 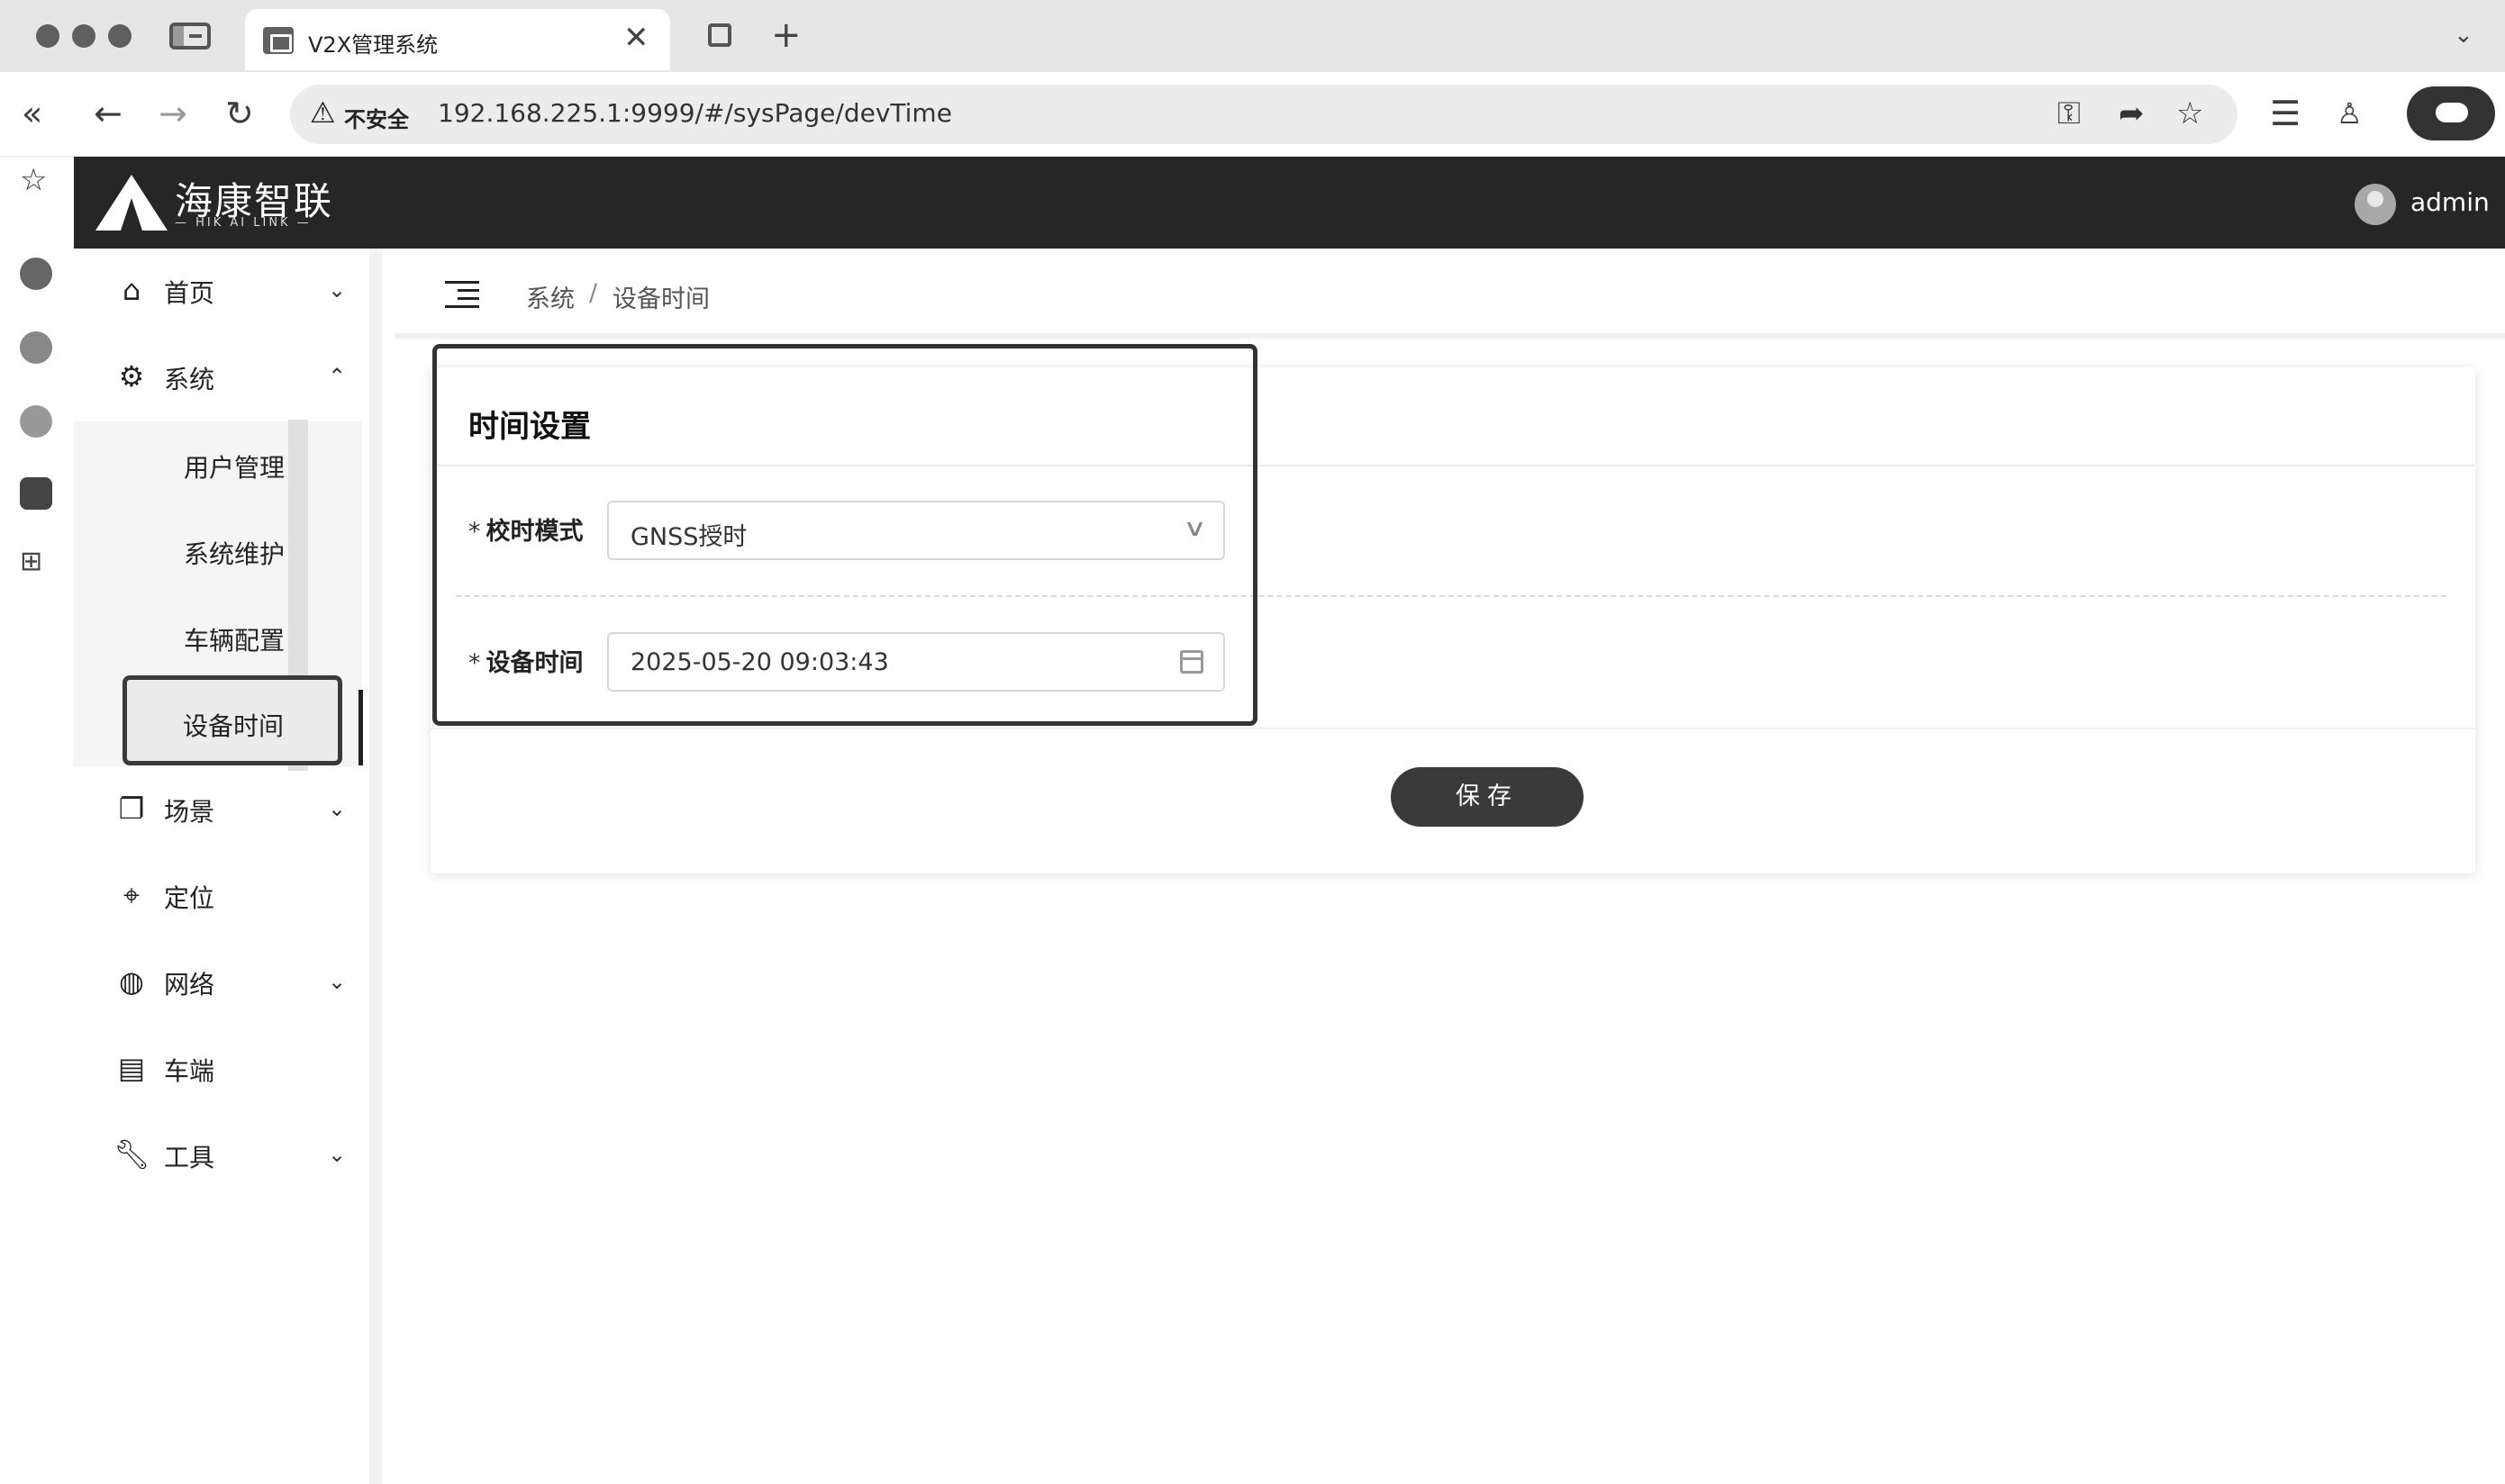 I want to click on nav-subitem-label: 车辆配置, so click(x=235, y=641).